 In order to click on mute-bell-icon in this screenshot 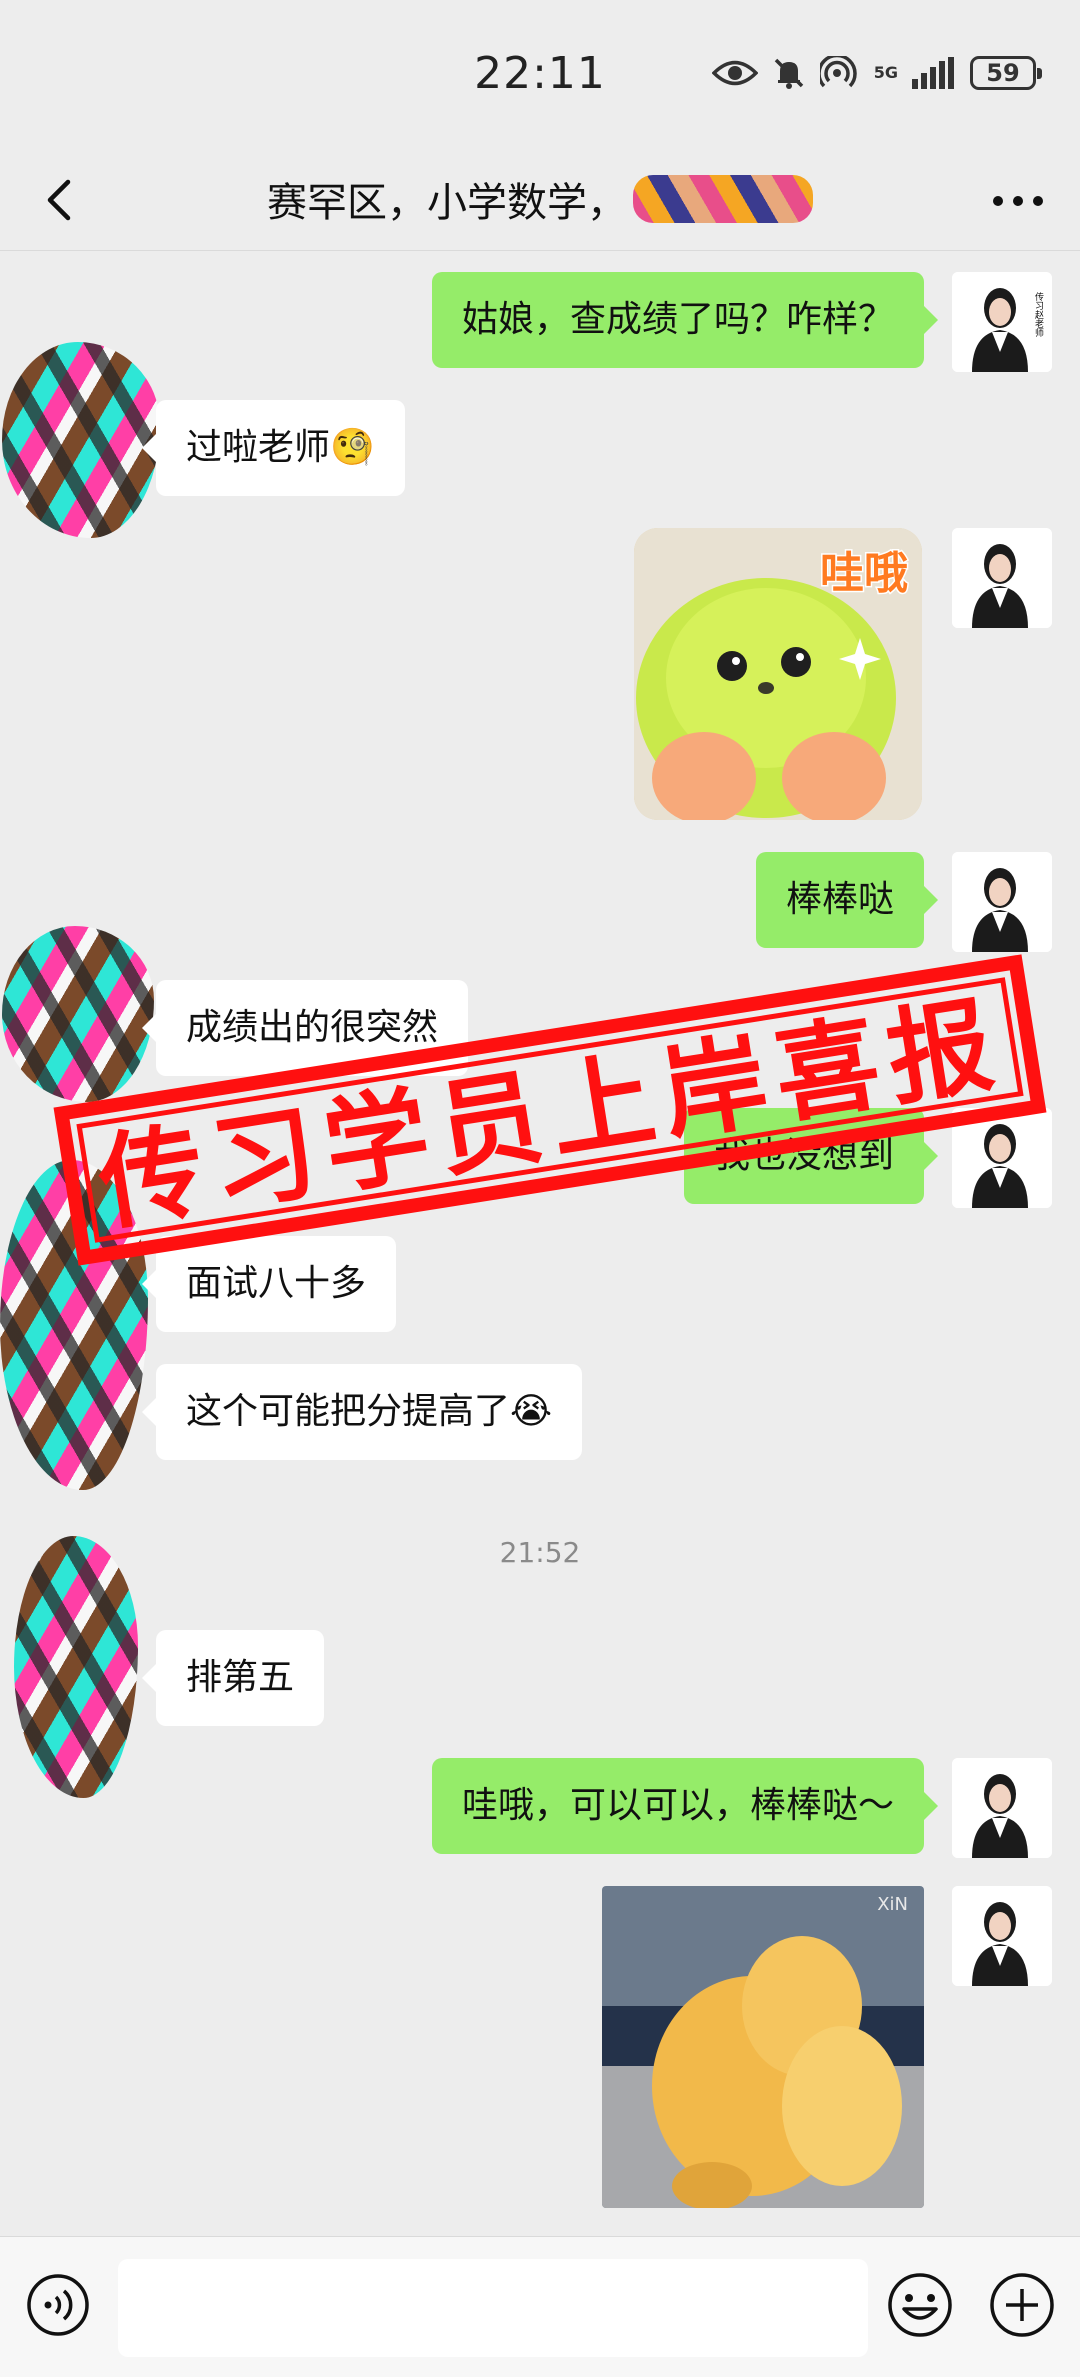, I will do `click(788, 73)`.